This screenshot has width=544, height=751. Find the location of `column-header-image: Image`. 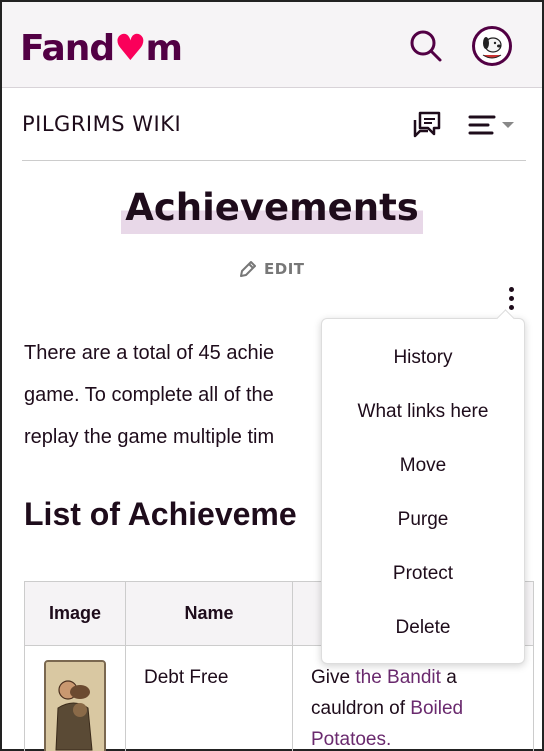

column-header-image: Image is located at coordinates (75, 613).